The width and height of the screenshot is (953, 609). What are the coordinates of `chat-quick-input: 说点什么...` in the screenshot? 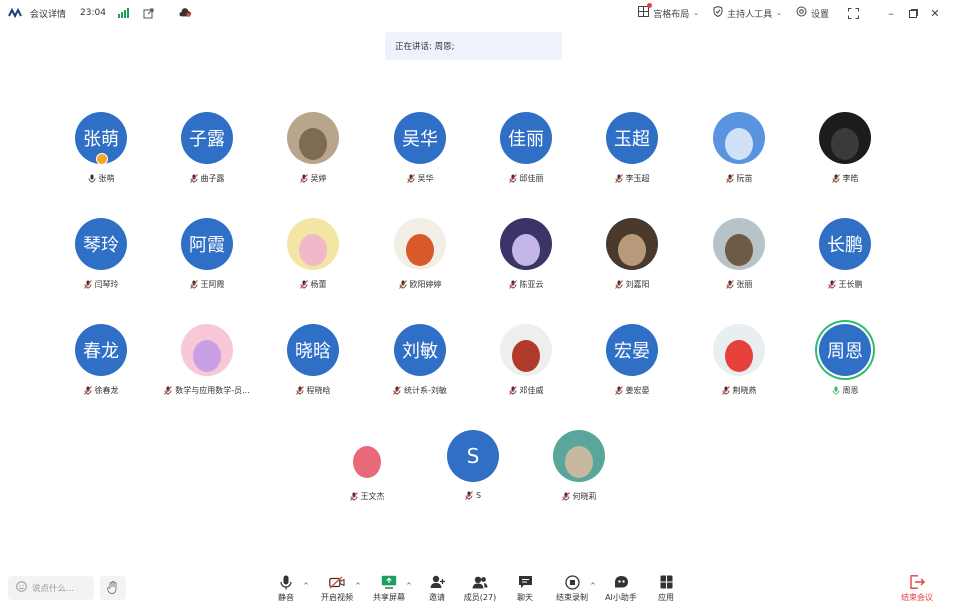 It's located at (51, 588).